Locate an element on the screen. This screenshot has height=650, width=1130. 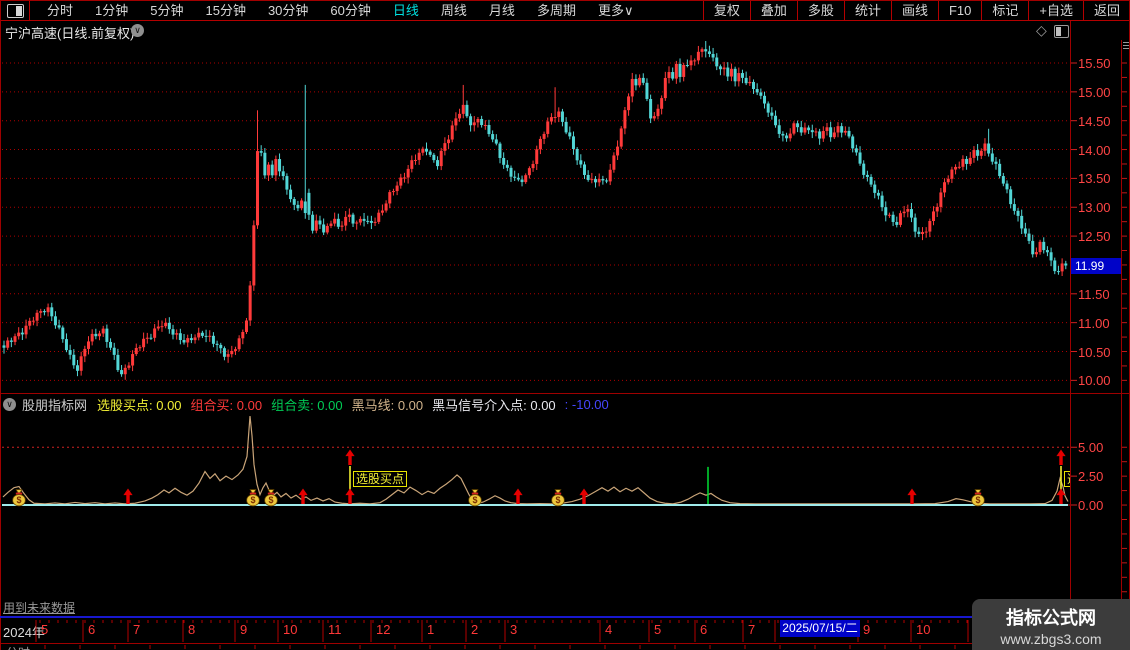
watermark-url: www.zbgs3.com is located at coordinates (1051, 639).